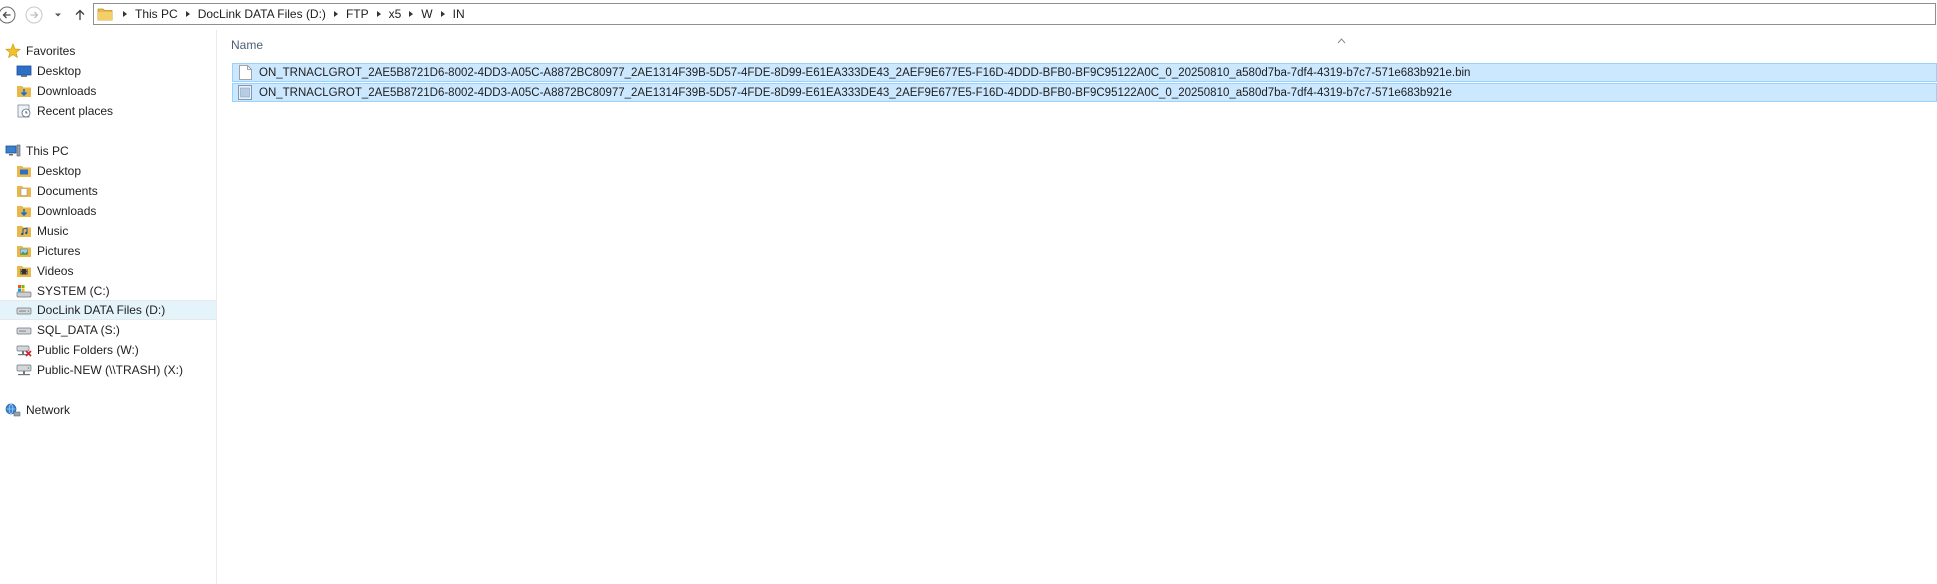 The height and width of the screenshot is (584, 1937). I want to click on breadcrumb-label: This PC, so click(156, 14).